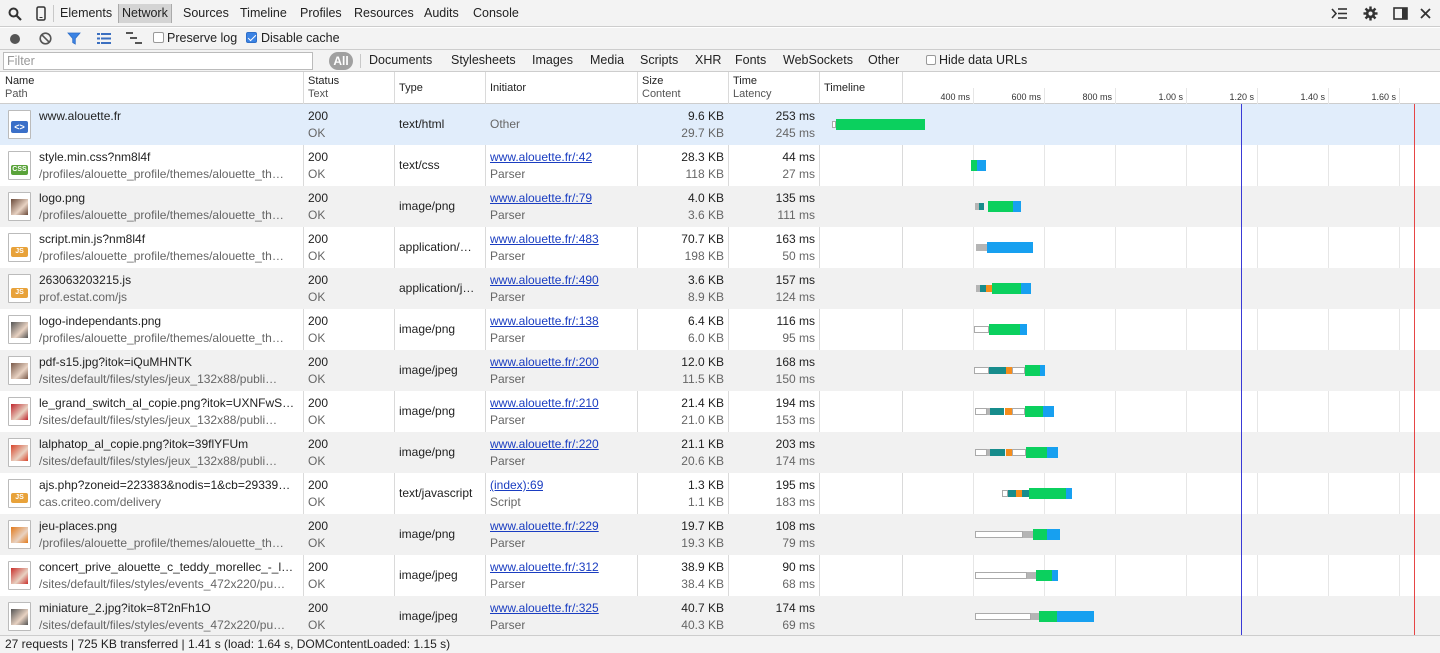 Image resolution: width=1440 pixels, height=653 pixels. I want to click on filter-websockets: WebSockets, so click(818, 60).